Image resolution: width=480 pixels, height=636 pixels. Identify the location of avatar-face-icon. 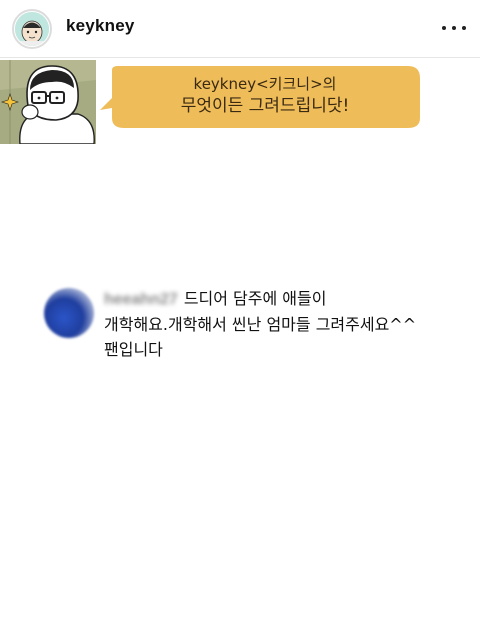
(32, 29).